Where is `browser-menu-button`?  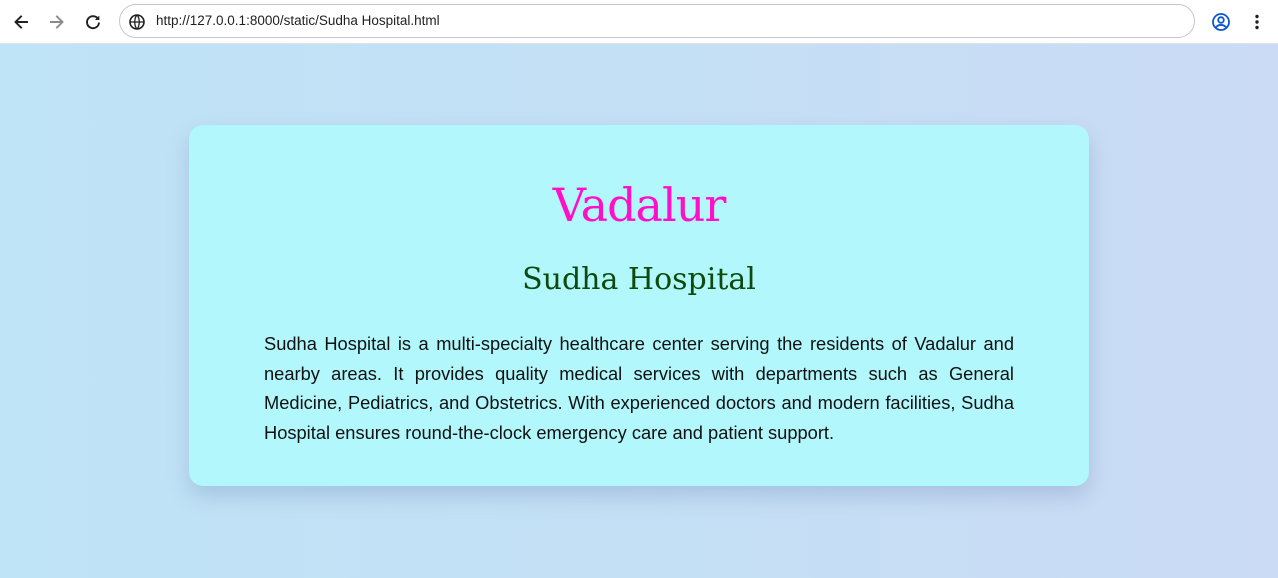 browser-menu-button is located at coordinates (1257, 22).